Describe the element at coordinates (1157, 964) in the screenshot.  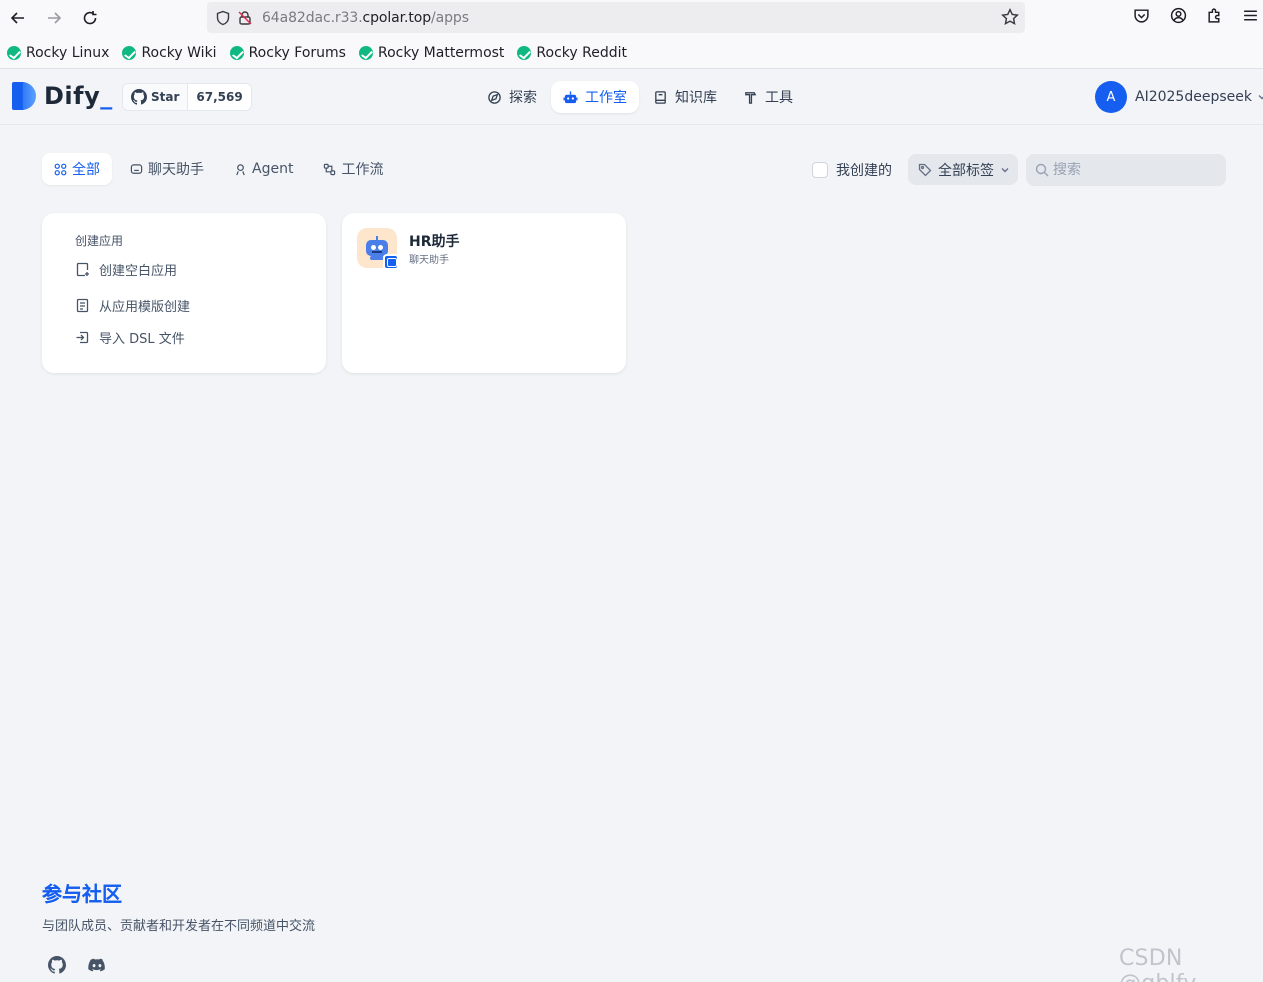
I see `watermark: CSDN @gblfy` at that location.